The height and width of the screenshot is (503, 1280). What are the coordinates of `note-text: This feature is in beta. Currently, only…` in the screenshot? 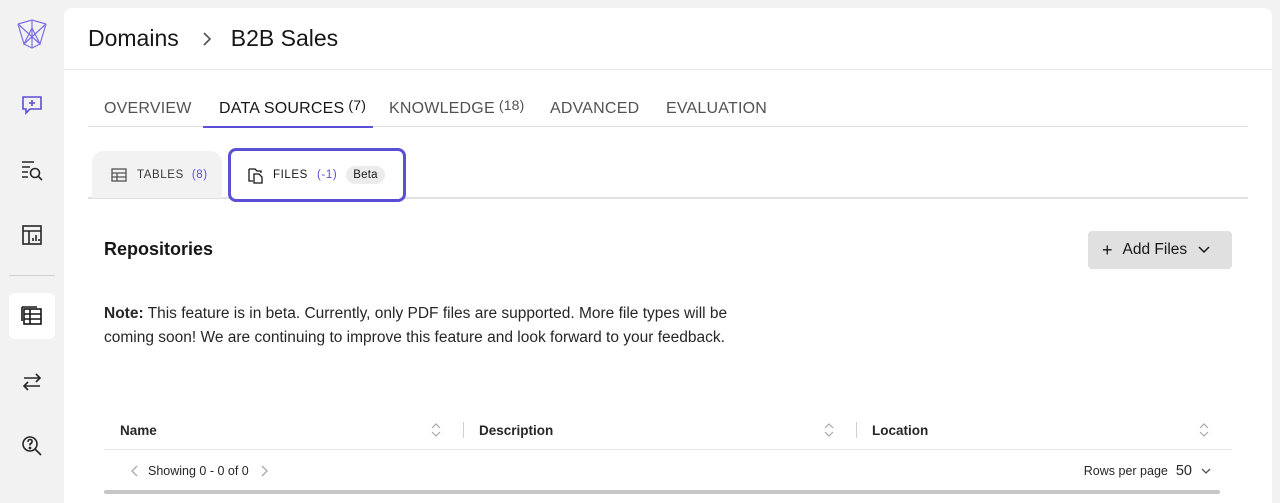 It's located at (416, 325).